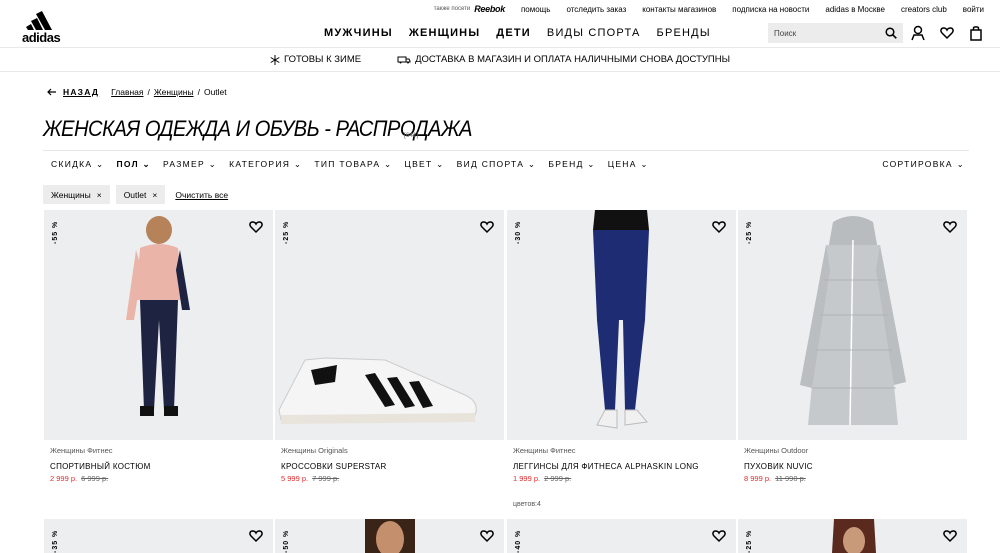 This screenshot has height=553, width=1000. Describe the element at coordinates (489, 9) in the screenshot. I see `reebok-logo: Reebok` at that location.